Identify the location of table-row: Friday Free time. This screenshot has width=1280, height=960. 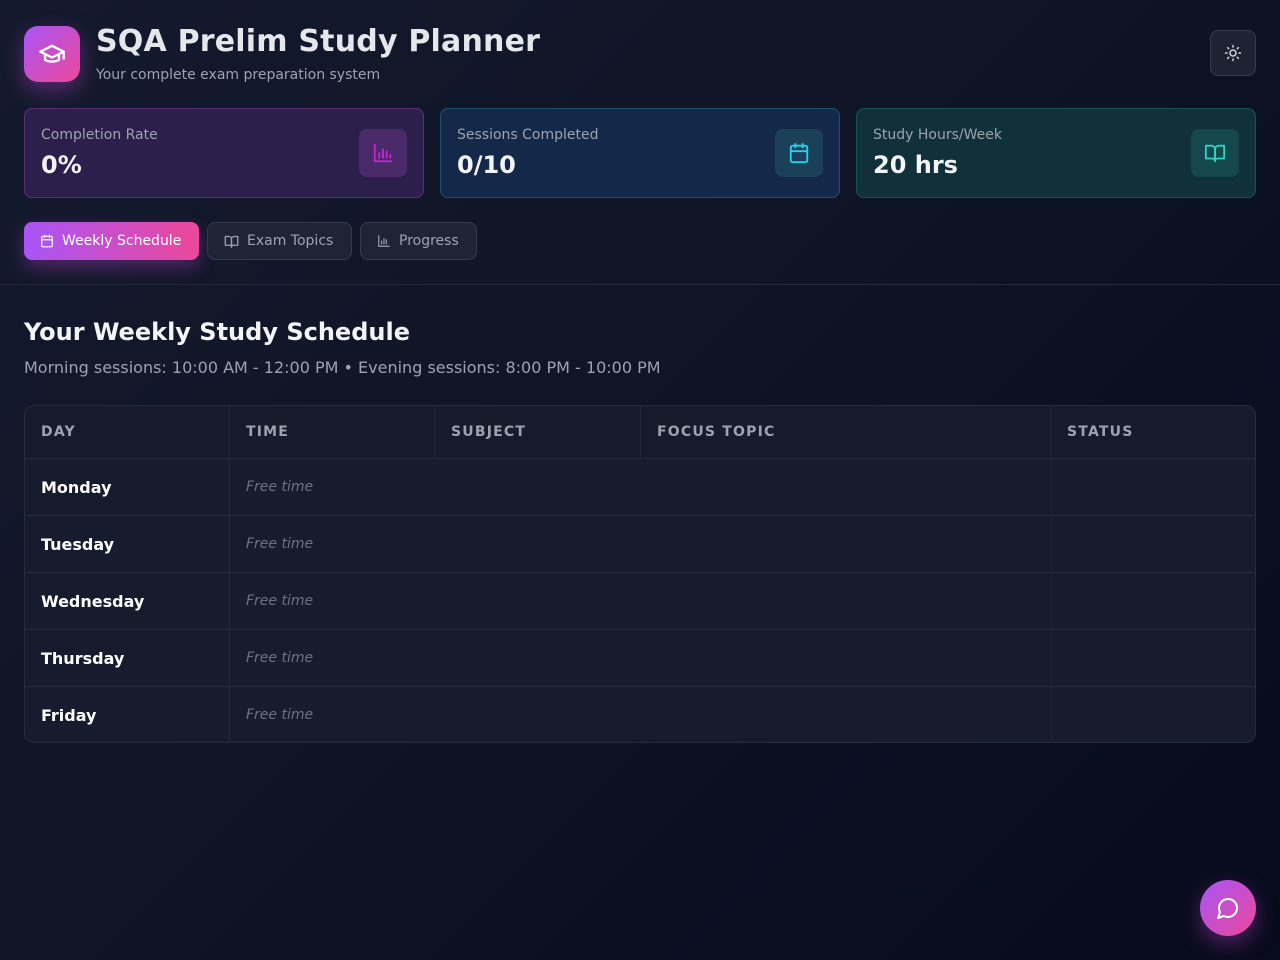
(640, 714).